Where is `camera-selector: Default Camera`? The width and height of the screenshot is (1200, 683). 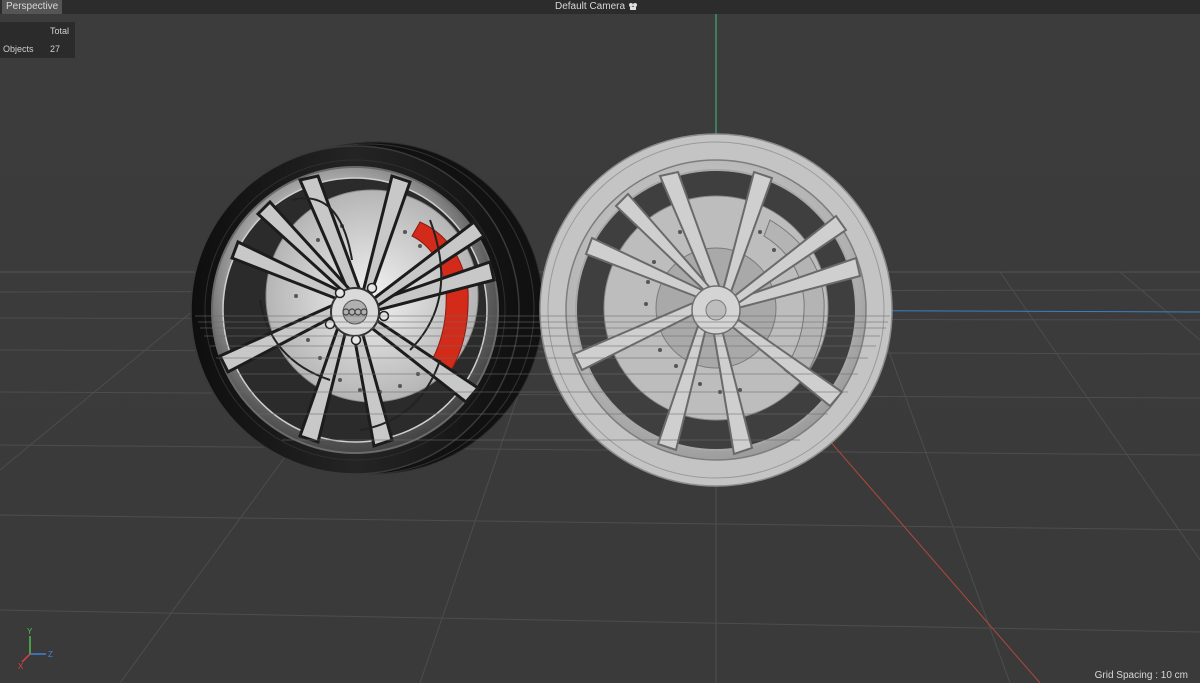 camera-selector: Default Camera is located at coordinates (596, 6).